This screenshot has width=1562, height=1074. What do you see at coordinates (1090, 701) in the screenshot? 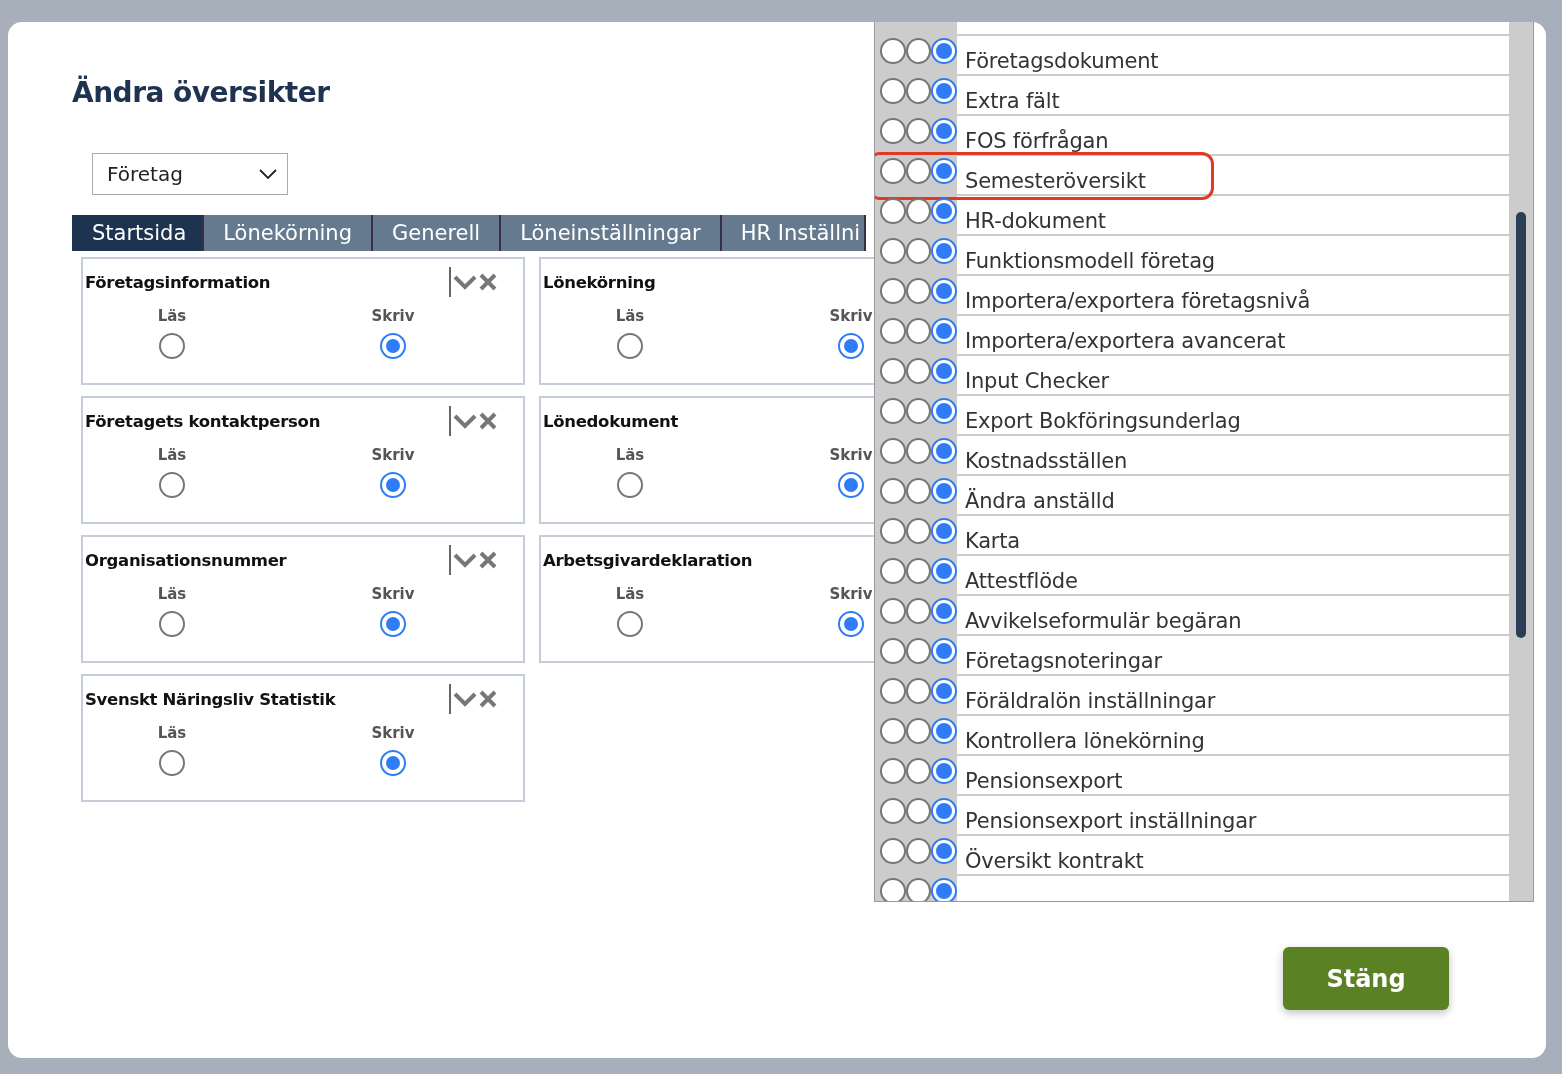
I see `list-item: Föräldralön inställningar` at bounding box center [1090, 701].